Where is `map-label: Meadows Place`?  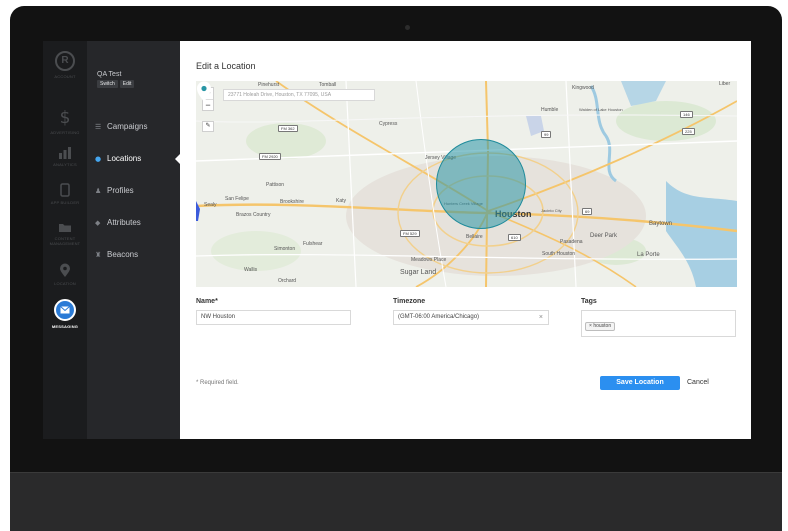 map-label: Meadows Place is located at coordinates (429, 260).